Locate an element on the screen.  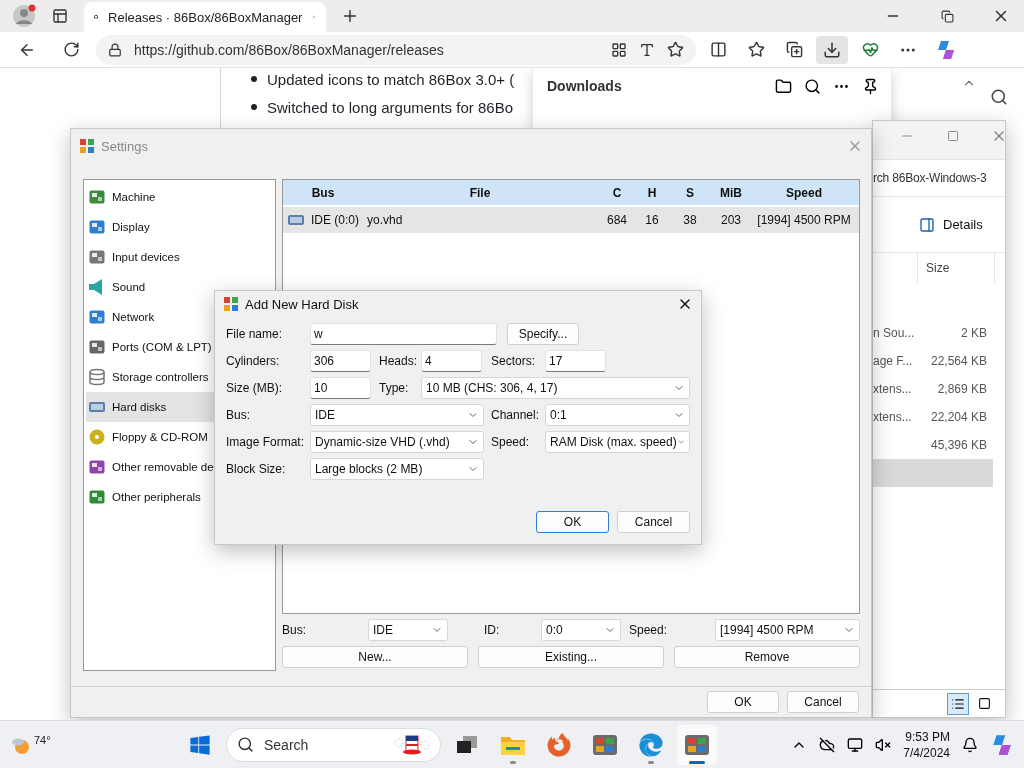
grid-icon is located at coordinates (619, 49).